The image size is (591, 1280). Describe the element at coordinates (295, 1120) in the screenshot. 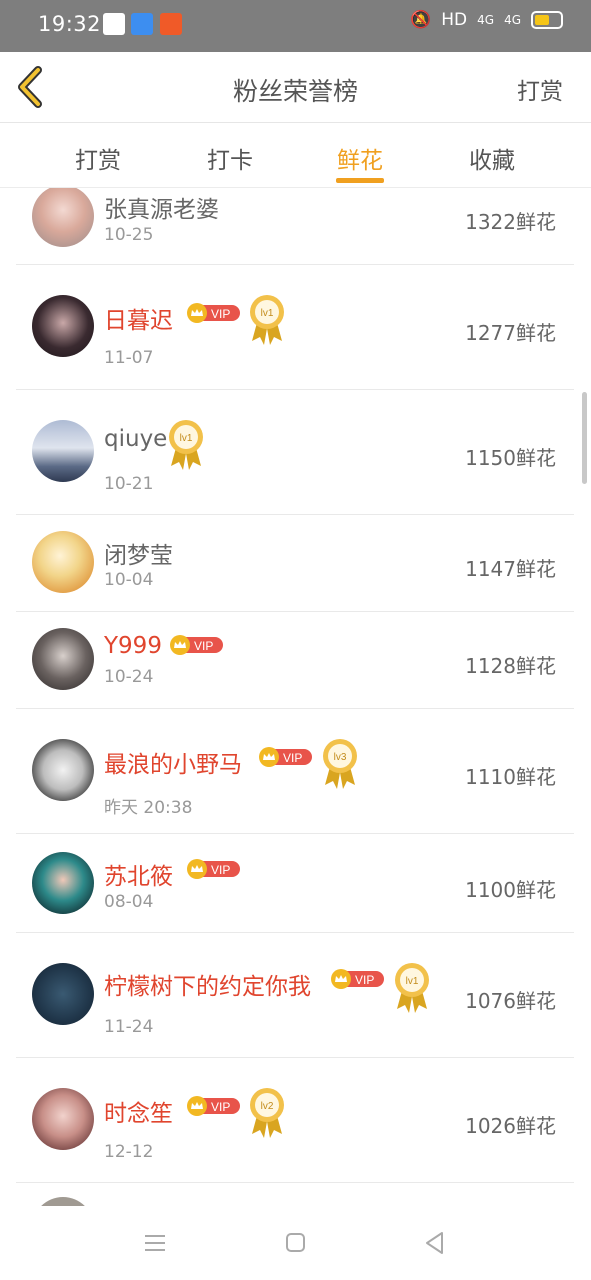

I see `list-item: 时念笙 VIP lv2 12-12 1026鲜花` at that location.